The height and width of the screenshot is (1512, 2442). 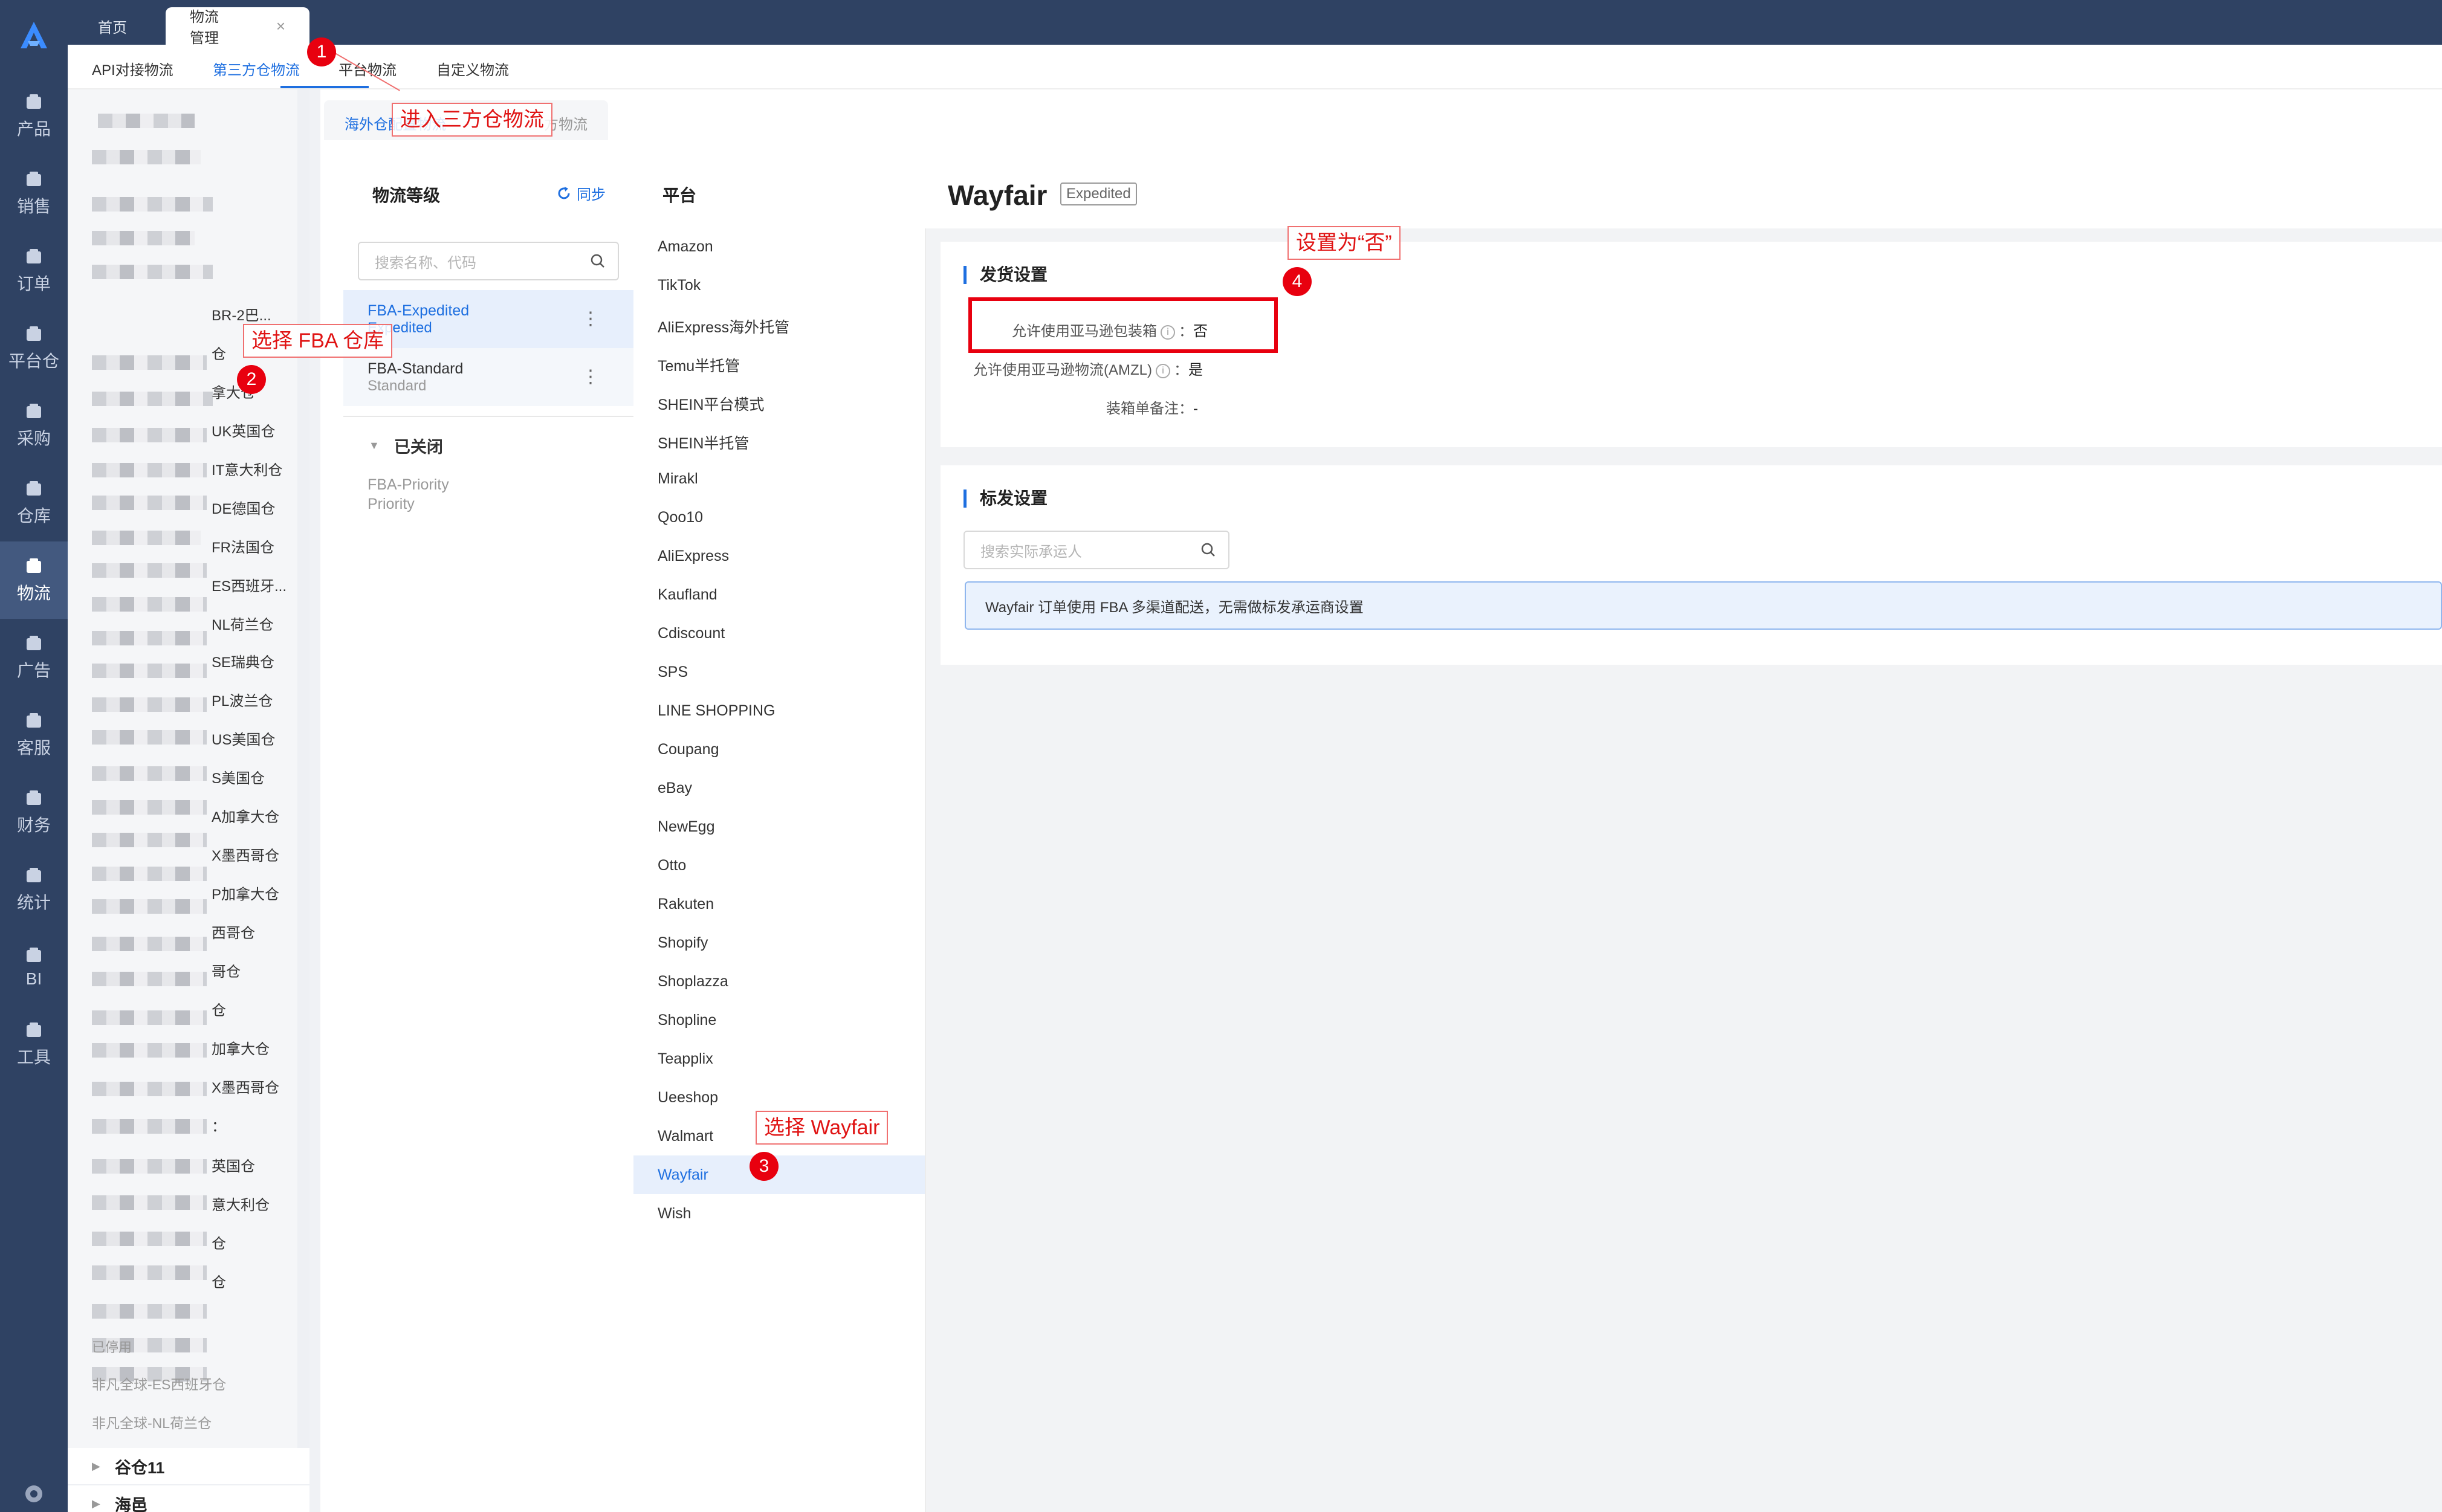 What do you see at coordinates (159, 1383) in the screenshot?
I see `disabled-warehouse-item: 非凡全球-ES西班牙仓` at bounding box center [159, 1383].